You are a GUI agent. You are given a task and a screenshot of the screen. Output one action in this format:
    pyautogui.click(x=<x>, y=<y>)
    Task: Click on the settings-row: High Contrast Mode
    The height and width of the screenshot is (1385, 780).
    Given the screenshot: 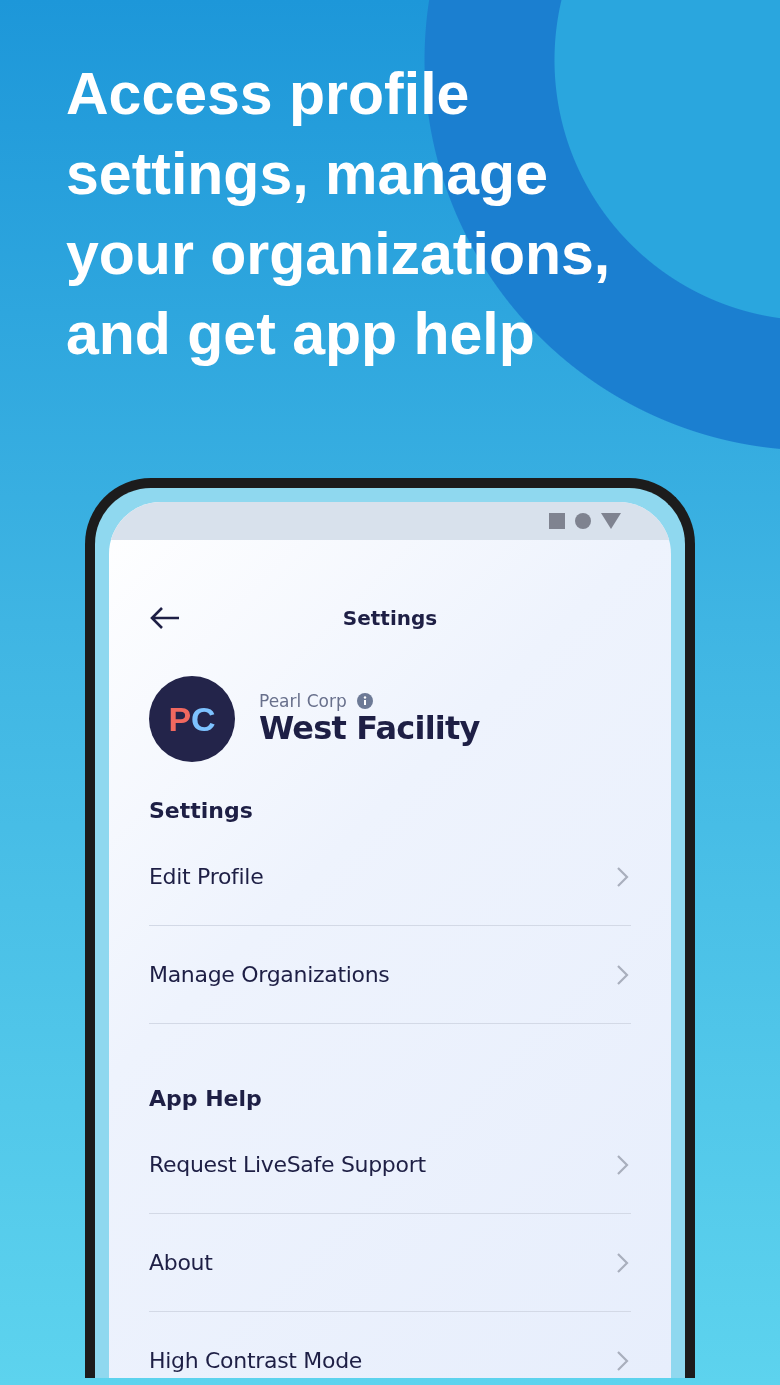 What is the action you would take?
    pyautogui.click(x=390, y=1345)
    